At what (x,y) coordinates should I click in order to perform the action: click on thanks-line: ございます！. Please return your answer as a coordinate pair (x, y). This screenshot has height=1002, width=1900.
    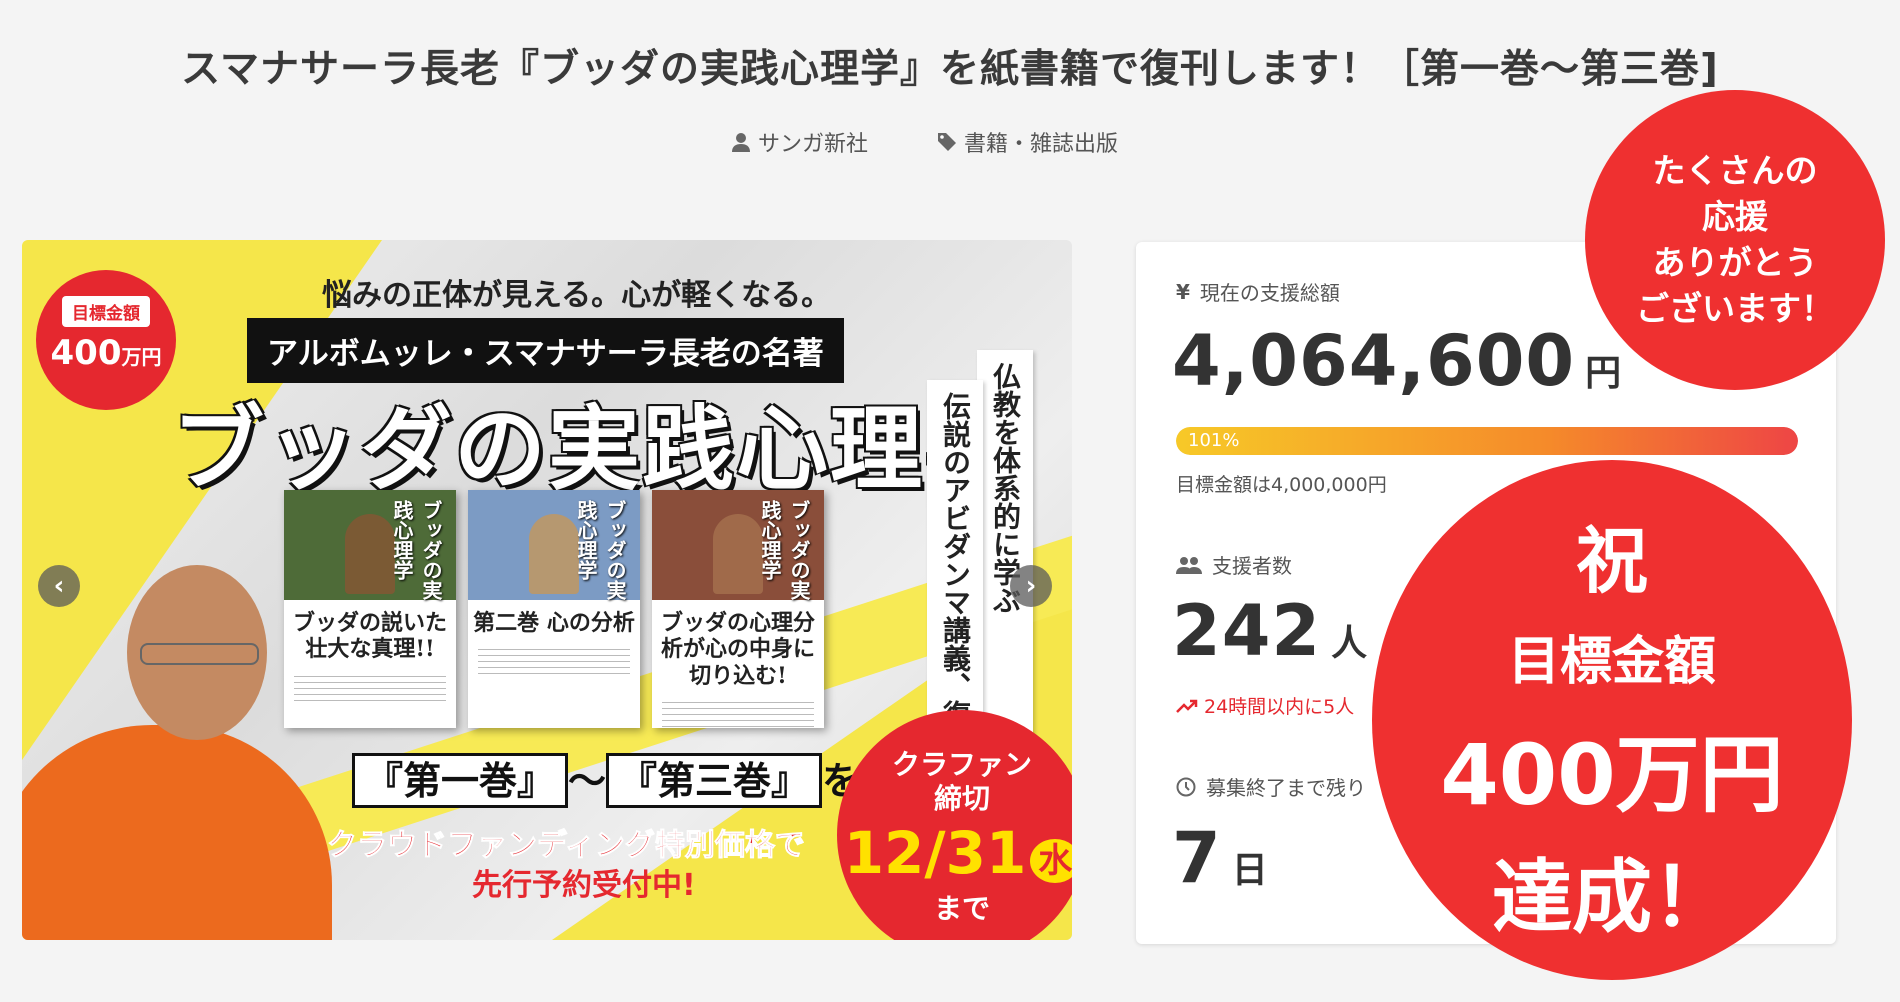
    Looking at the image, I should click on (1735, 309).